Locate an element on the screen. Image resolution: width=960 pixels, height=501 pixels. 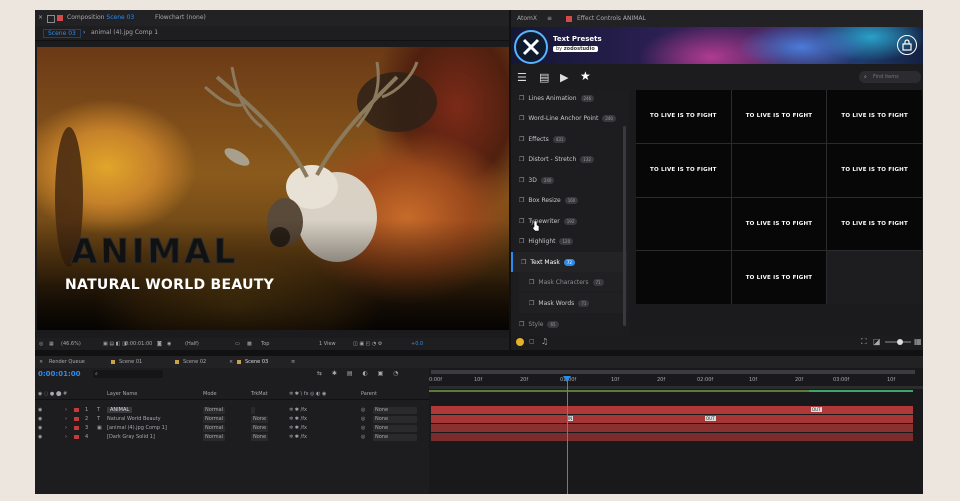
file-play-icon: ▶ is located at coordinates (564, 77).